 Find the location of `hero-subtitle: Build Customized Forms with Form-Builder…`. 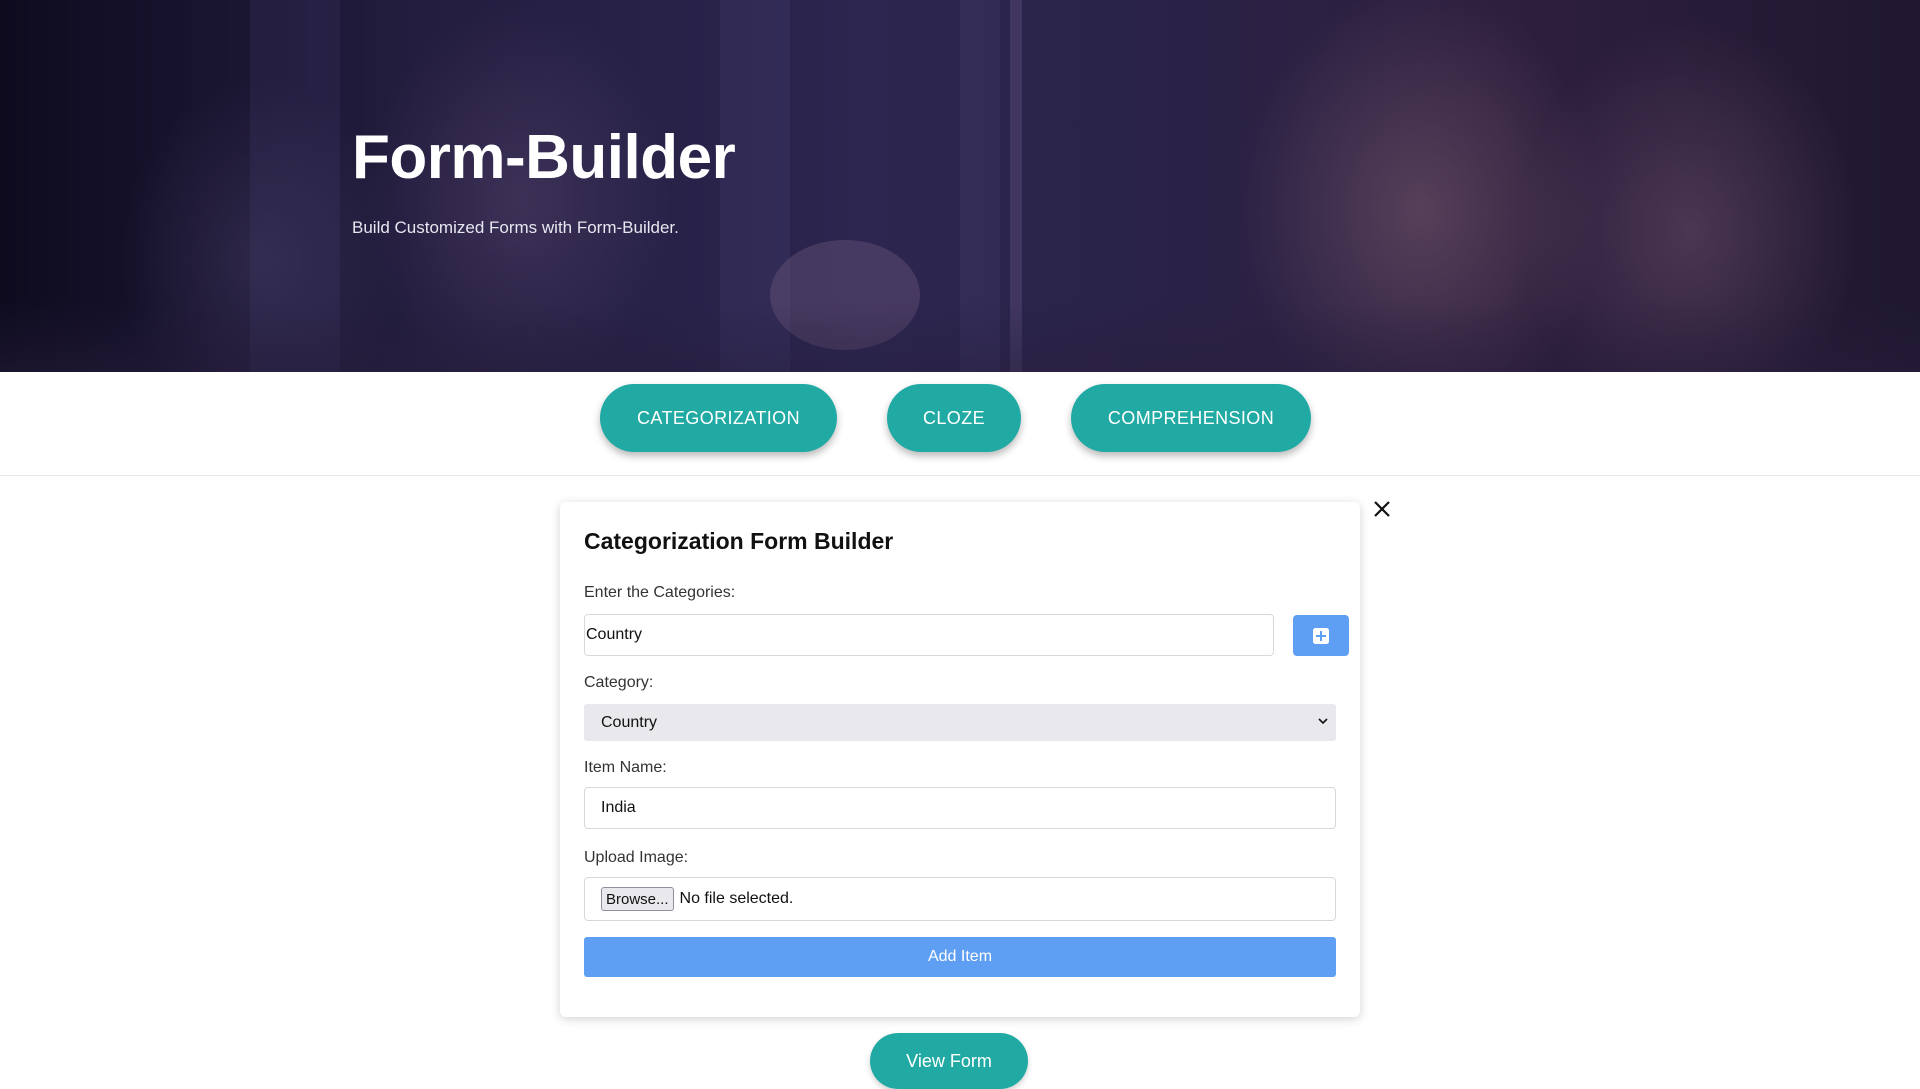

hero-subtitle: Build Customized Forms with Form-Builder… is located at coordinates (515, 227).